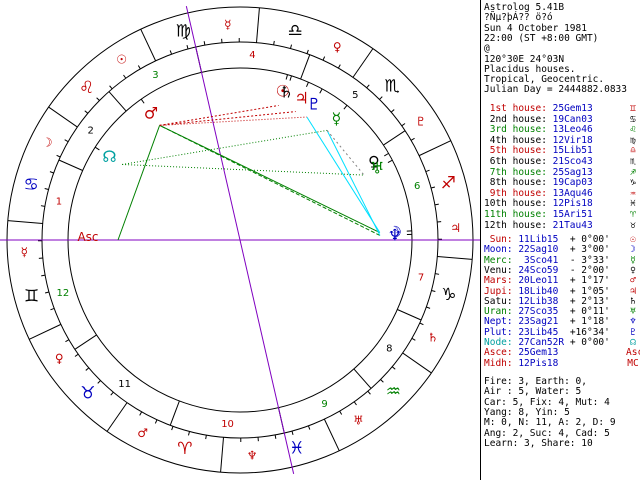 Image resolution: width=640 pixels, height=480 pixels. Describe the element at coordinates (377, 168) in the screenshot. I see `uran-planet-icon: ♅` at that location.